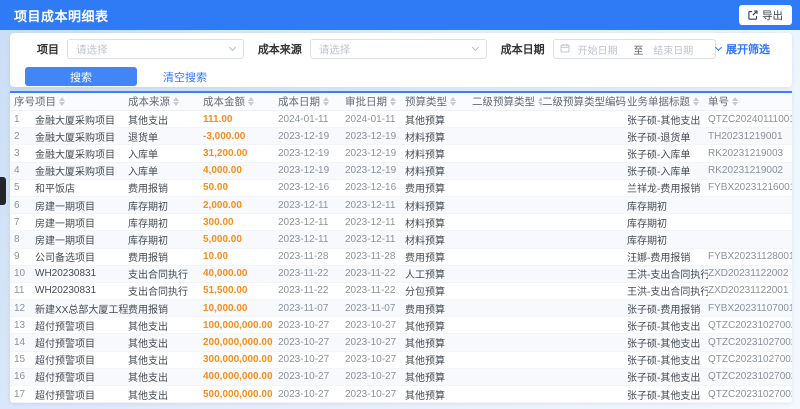 This screenshot has height=409, width=800. Describe the element at coordinates (165, 101) in the screenshot. I see `column-header-source: 成本来源` at that location.